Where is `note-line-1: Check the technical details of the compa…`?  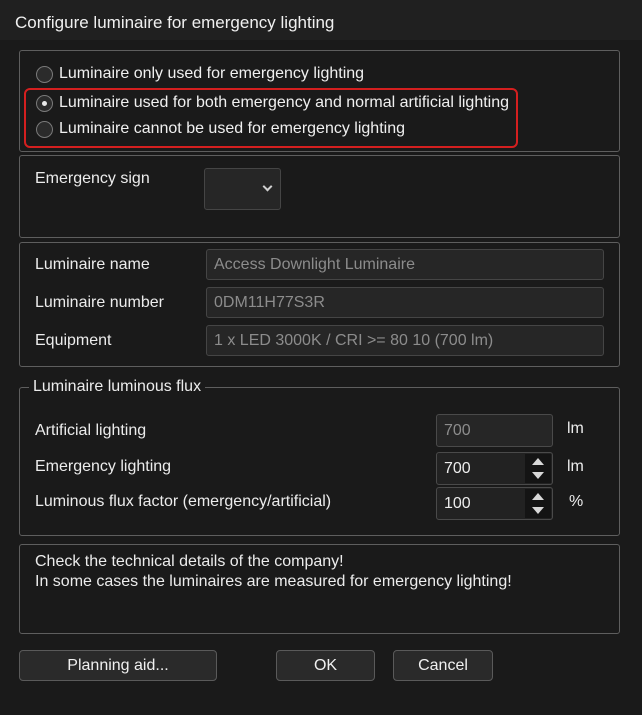
note-line-1: Check the technical details of the compa… is located at coordinates (189, 561).